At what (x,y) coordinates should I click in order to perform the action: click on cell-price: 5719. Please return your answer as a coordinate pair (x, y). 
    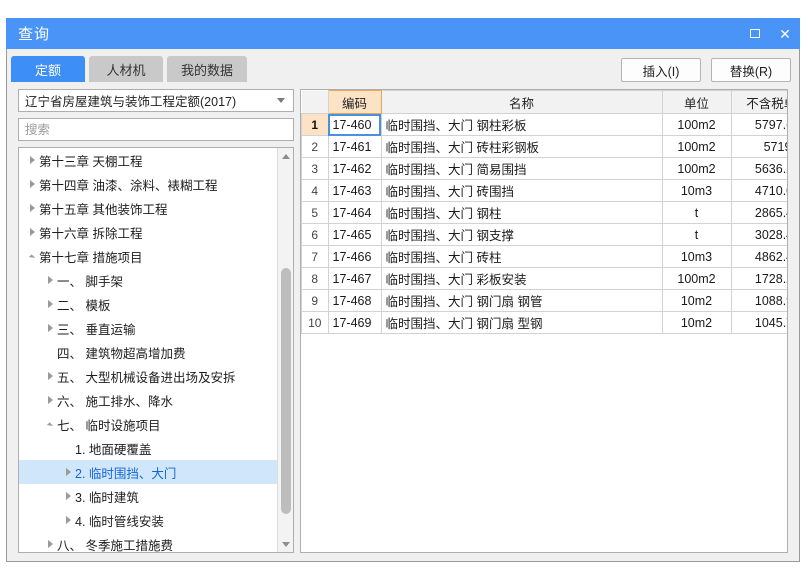
    Looking at the image, I should click on (758, 146).